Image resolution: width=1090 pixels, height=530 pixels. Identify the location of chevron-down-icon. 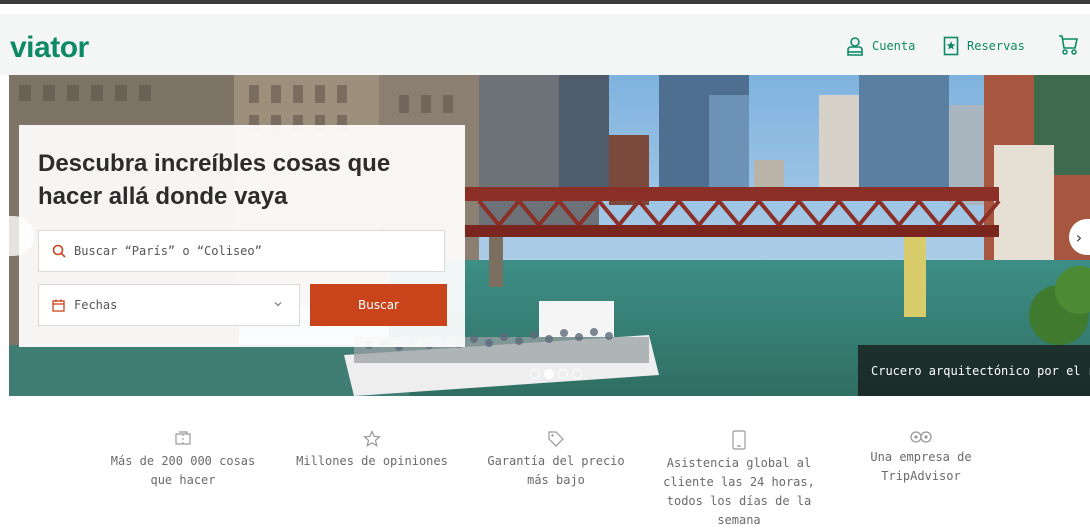
(278, 304).